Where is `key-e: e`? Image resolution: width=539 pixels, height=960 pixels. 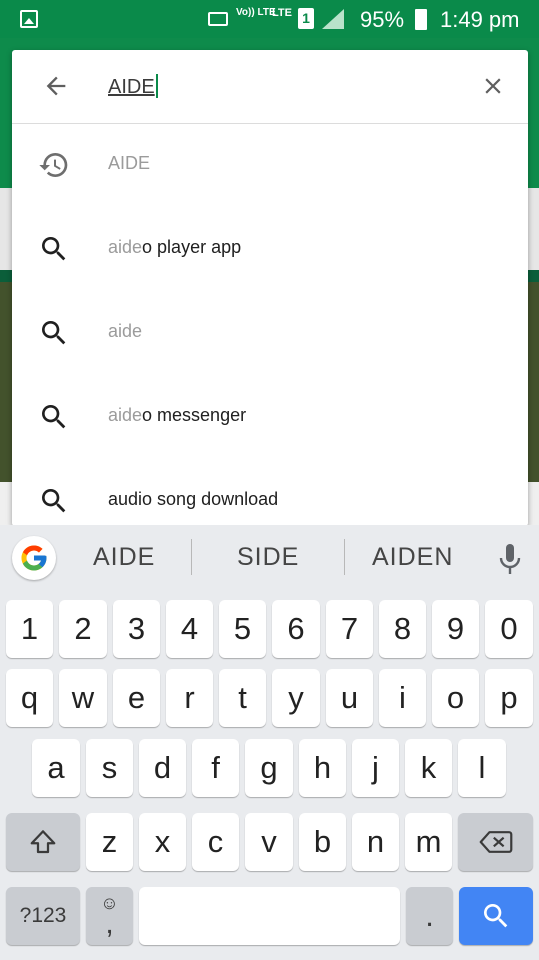 key-e: e is located at coordinates (136, 698).